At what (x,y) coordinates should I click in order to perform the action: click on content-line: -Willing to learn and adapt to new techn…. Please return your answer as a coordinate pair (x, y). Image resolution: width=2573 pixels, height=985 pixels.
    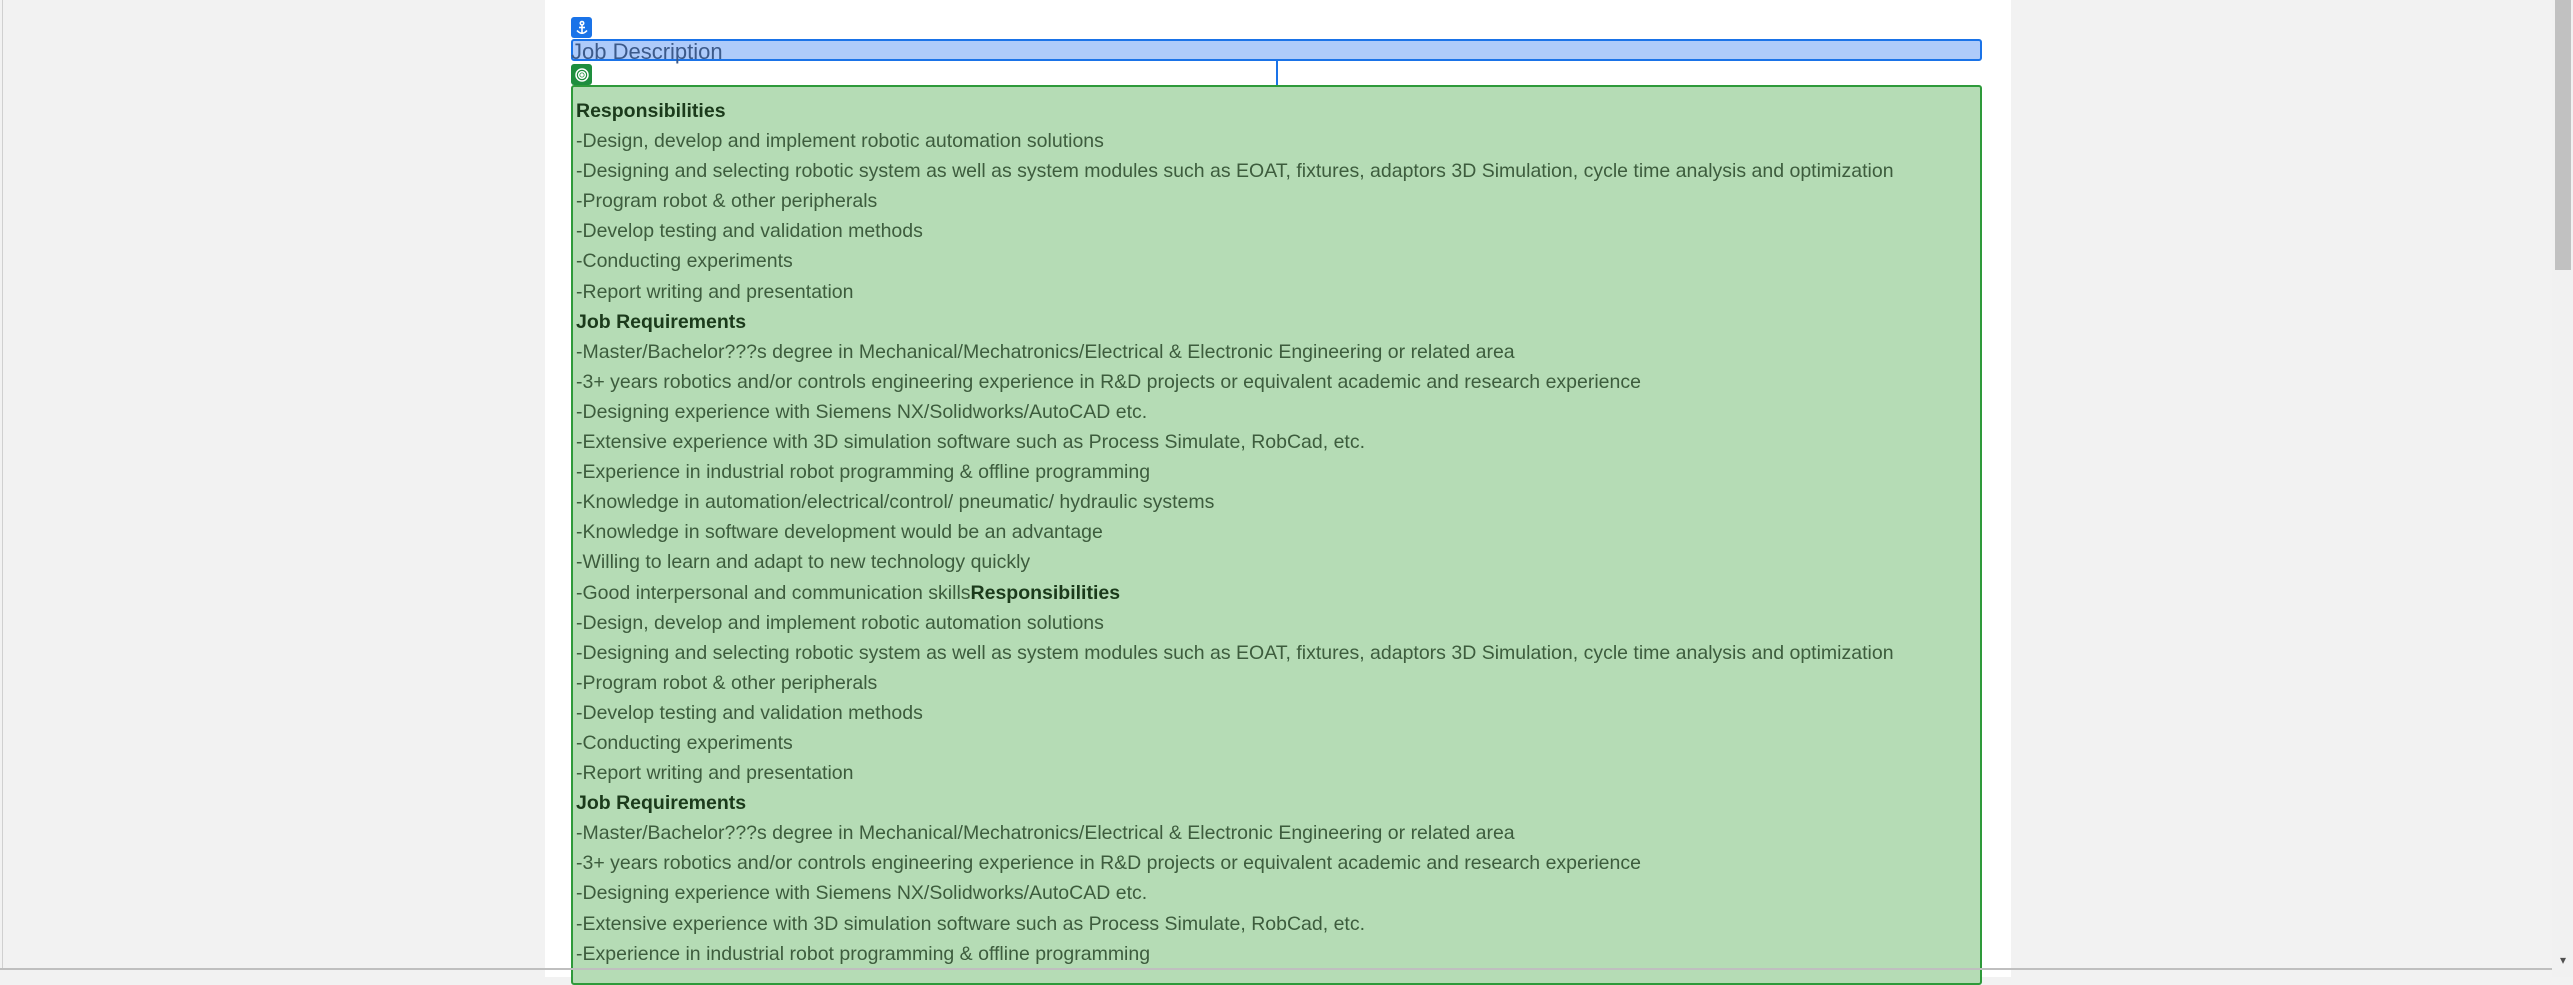
    Looking at the image, I should click on (1235, 562).